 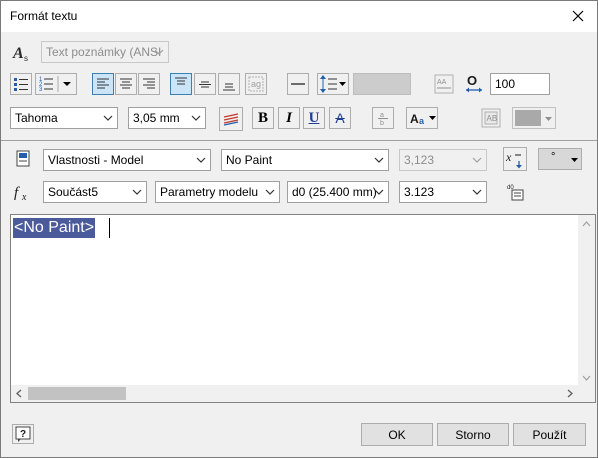 What do you see at coordinates (569, 393) in the screenshot?
I see `scroll-right-icon` at bounding box center [569, 393].